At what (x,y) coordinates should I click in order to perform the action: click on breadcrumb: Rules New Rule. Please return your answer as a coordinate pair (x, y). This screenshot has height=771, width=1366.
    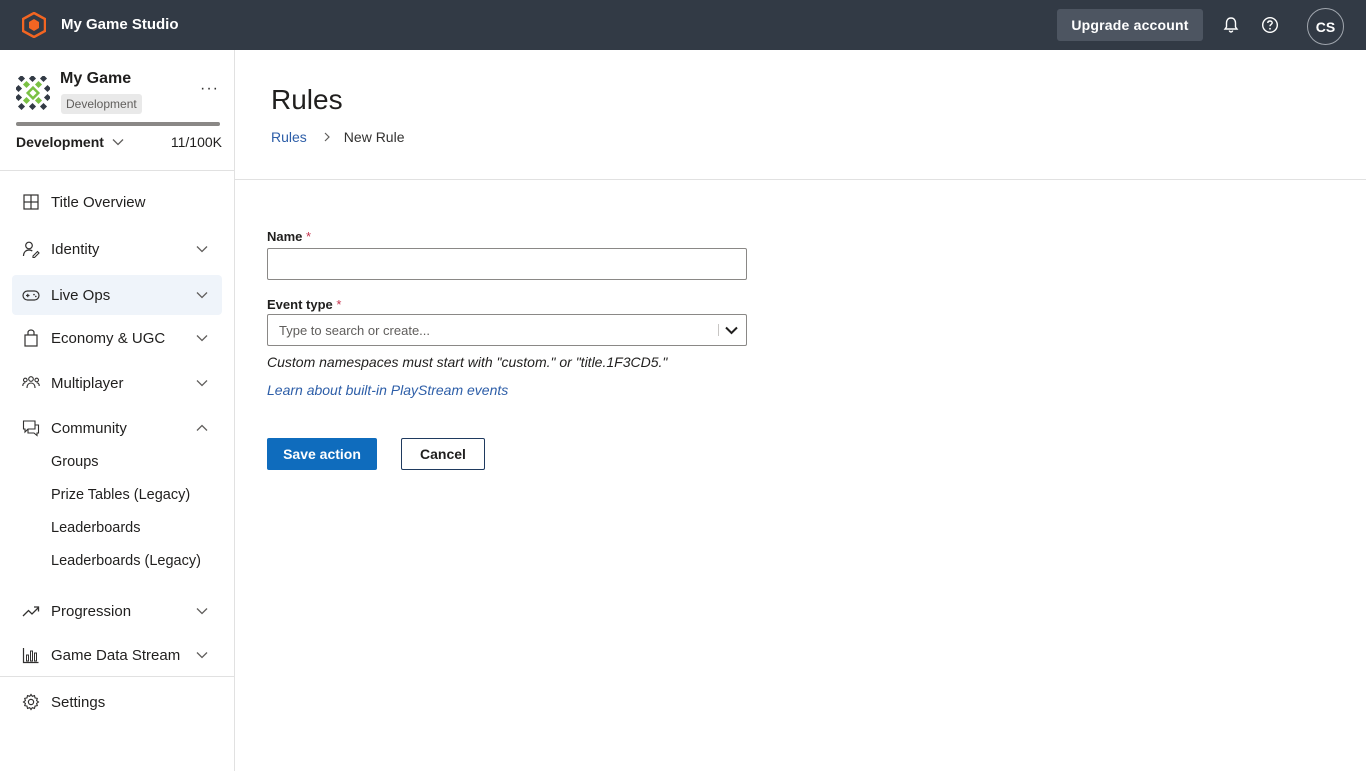
    Looking at the image, I should click on (338, 137).